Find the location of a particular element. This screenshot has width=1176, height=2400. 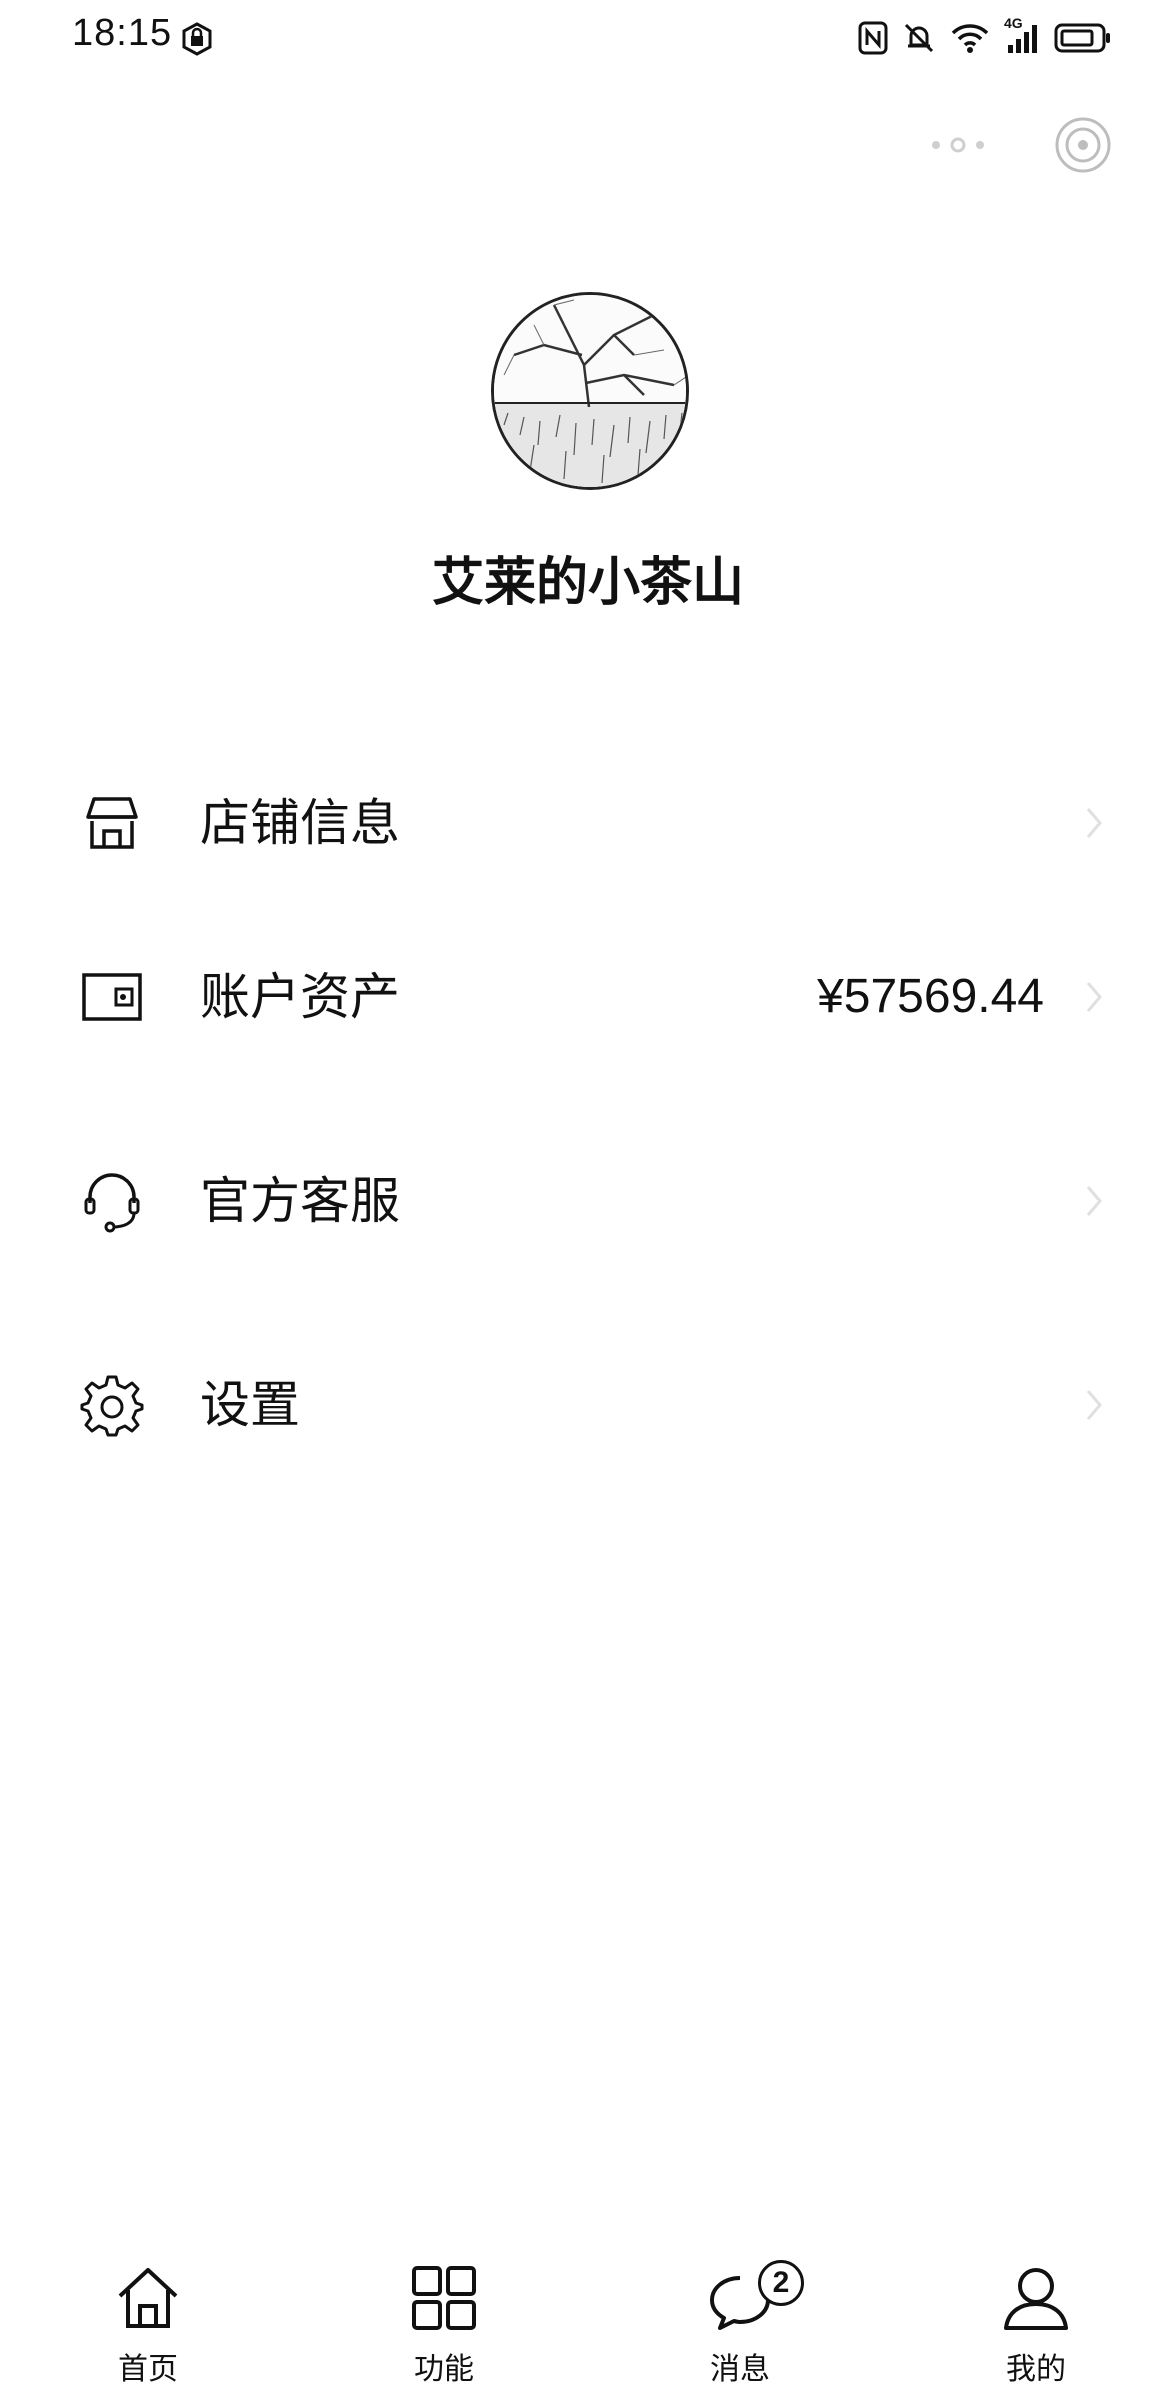

nav-item-mine: 我的 is located at coordinates (1036, 2320).